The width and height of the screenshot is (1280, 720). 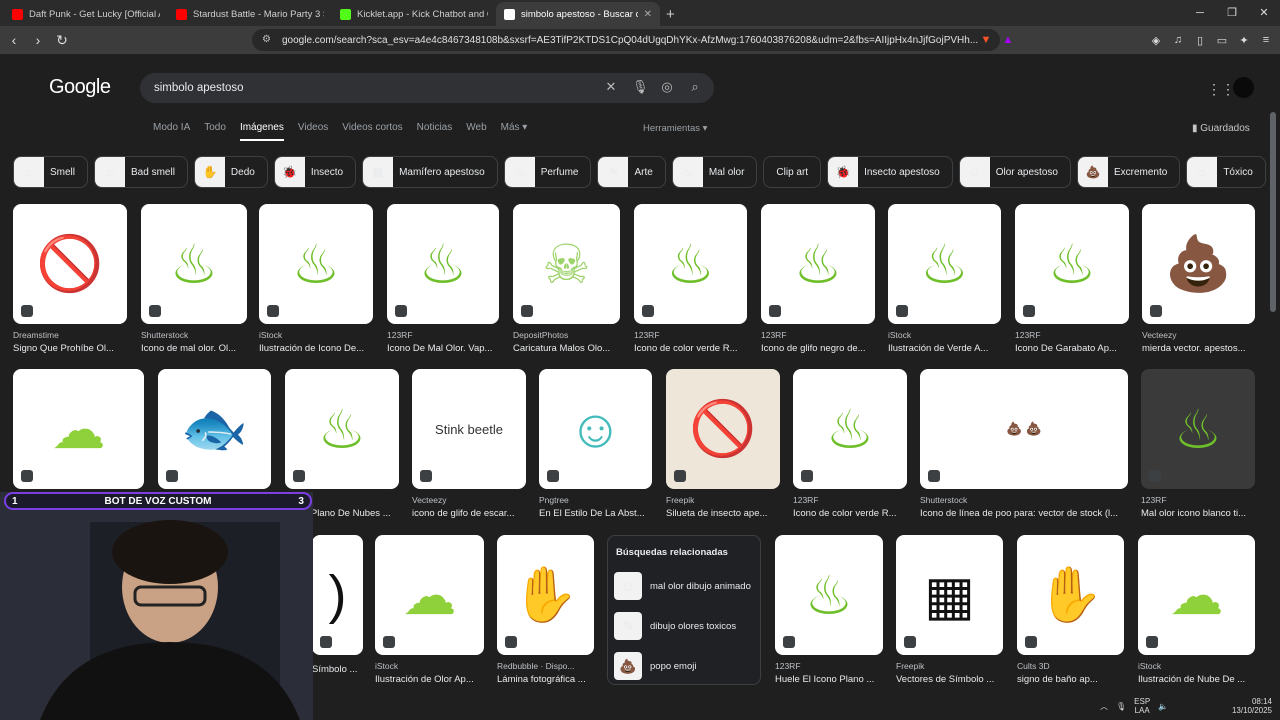 What do you see at coordinates (514, 131) in the screenshot?
I see `tab-mas: Más ▾` at bounding box center [514, 131].